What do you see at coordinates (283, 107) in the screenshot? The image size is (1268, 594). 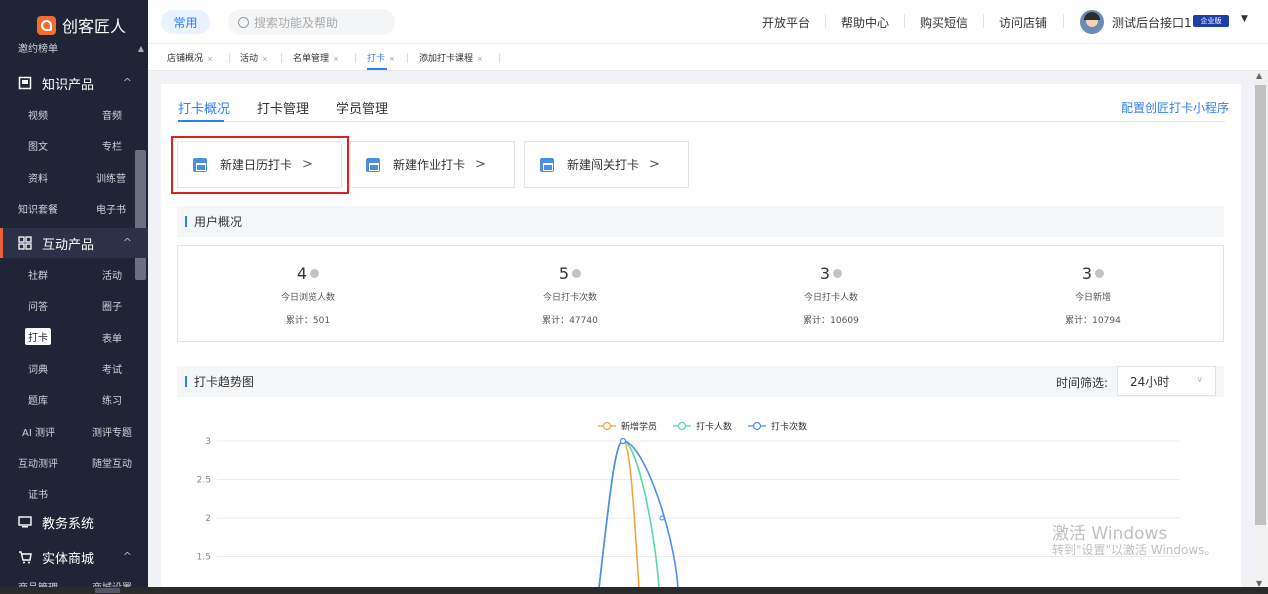 I see `subtab-checkin-management: 打卡管理` at bounding box center [283, 107].